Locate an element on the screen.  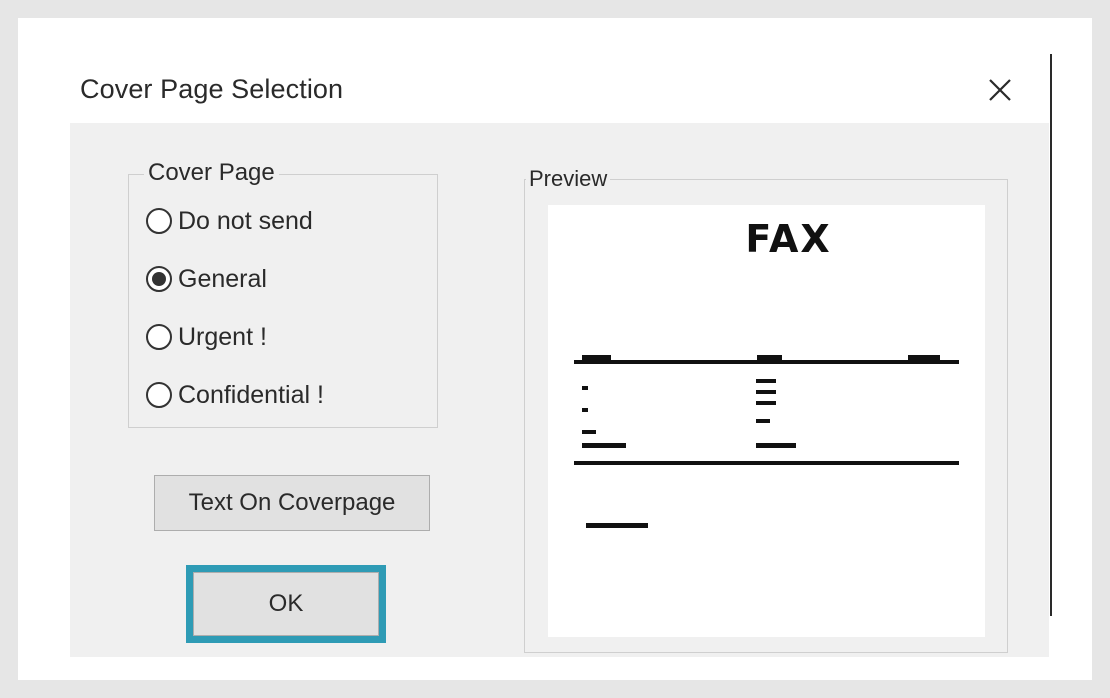
preview-fax-heading: FAX is located at coordinates (788, 239).